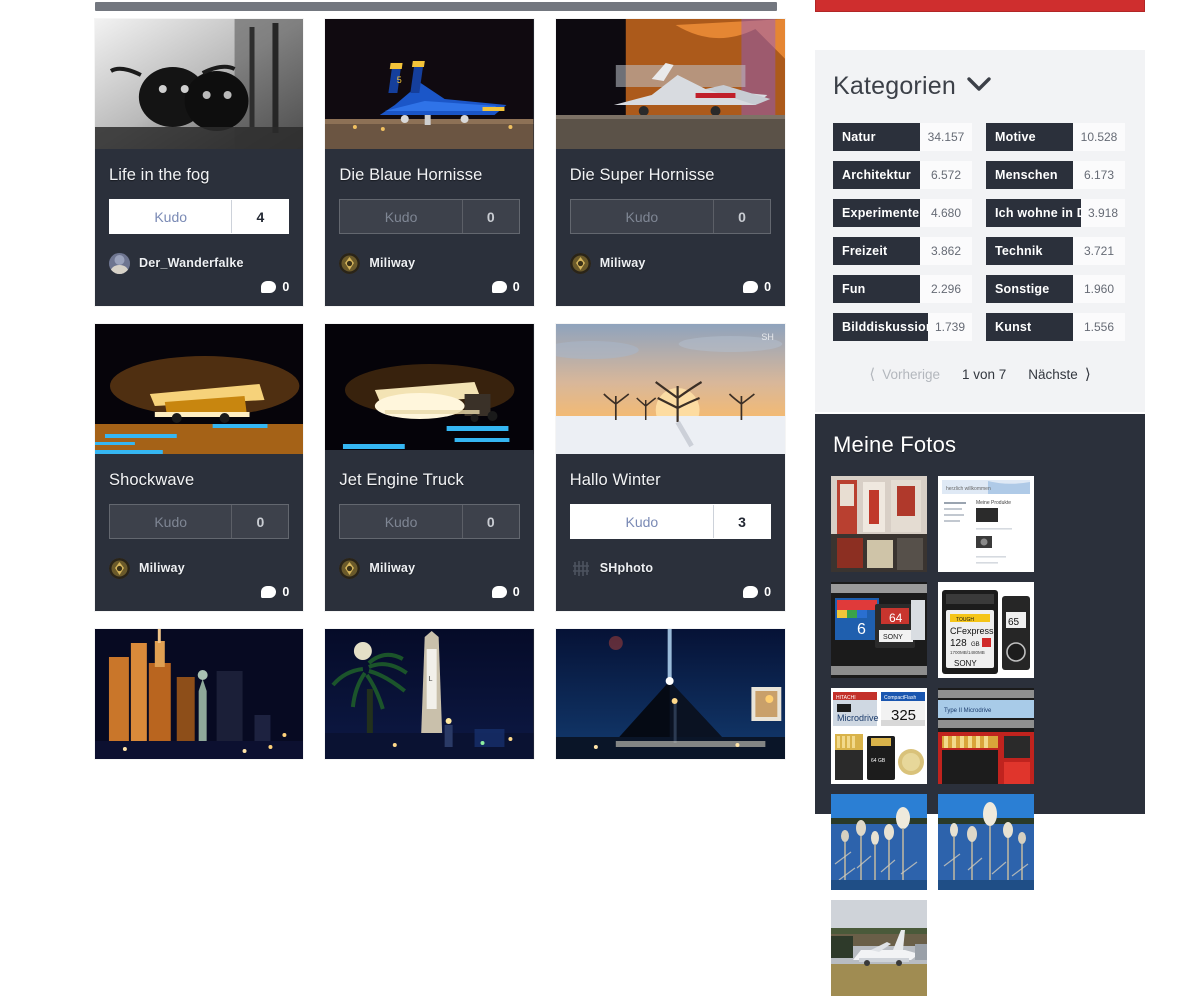  What do you see at coordinates (1088, 374) in the screenshot?
I see `chevron-right-icon: ⟩` at bounding box center [1088, 374].